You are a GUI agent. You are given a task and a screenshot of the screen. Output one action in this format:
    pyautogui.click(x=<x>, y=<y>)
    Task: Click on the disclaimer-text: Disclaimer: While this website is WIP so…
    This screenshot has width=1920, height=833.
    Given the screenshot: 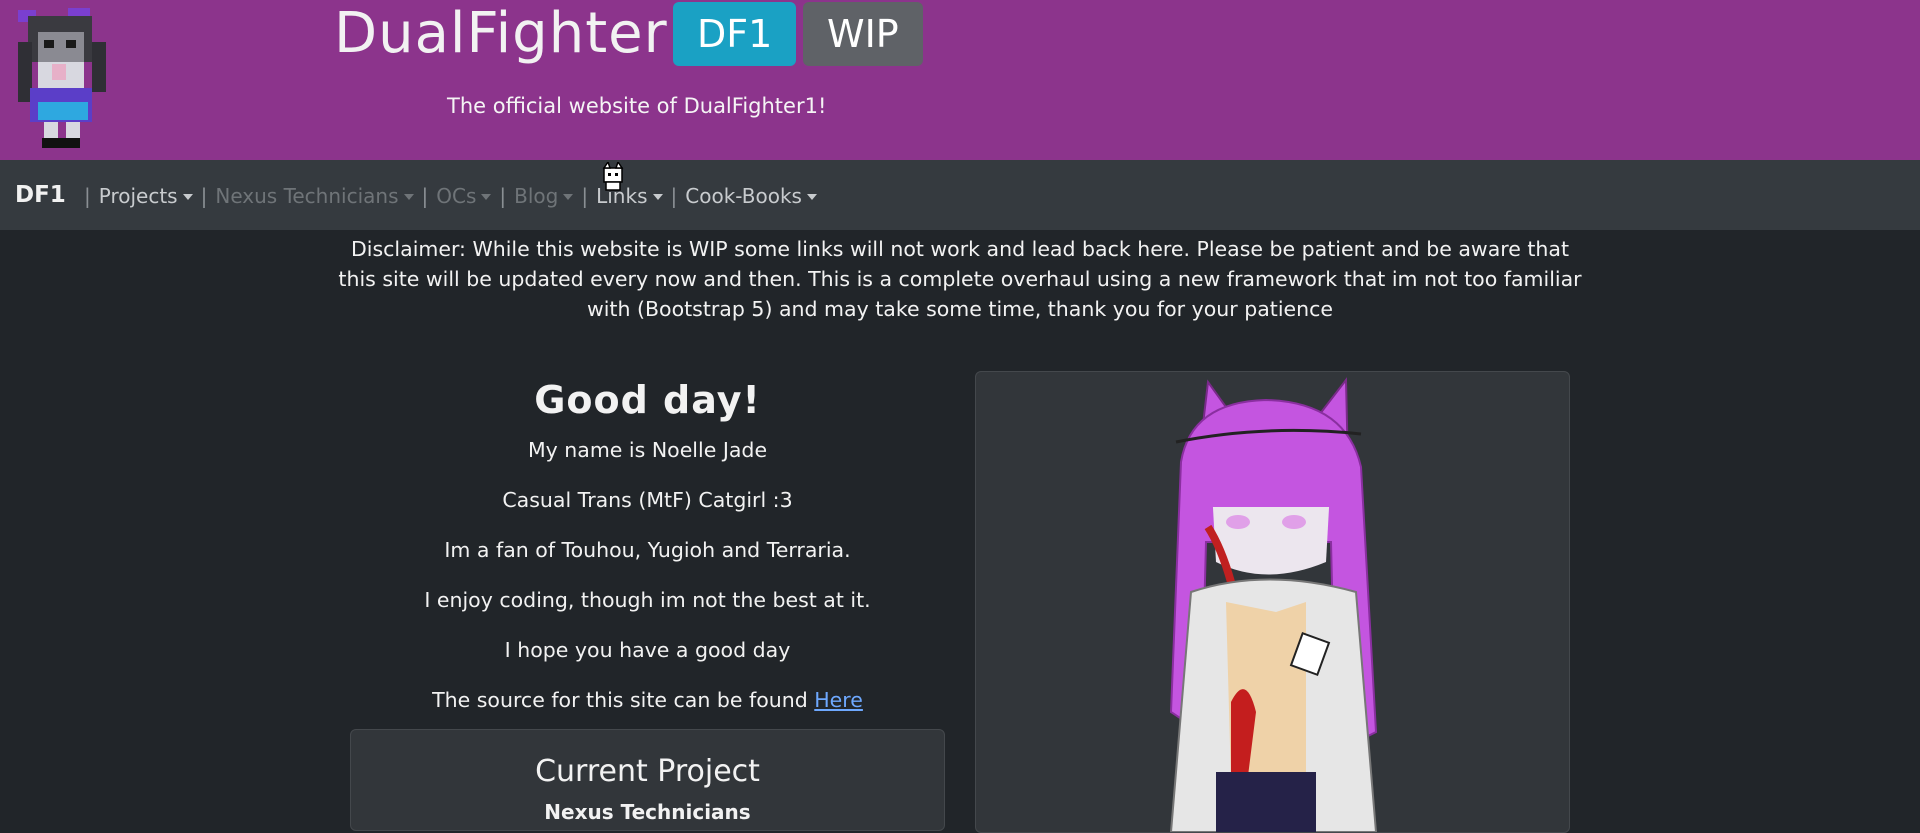 What is the action you would take?
    pyautogui.click(x=960, y=279)
    